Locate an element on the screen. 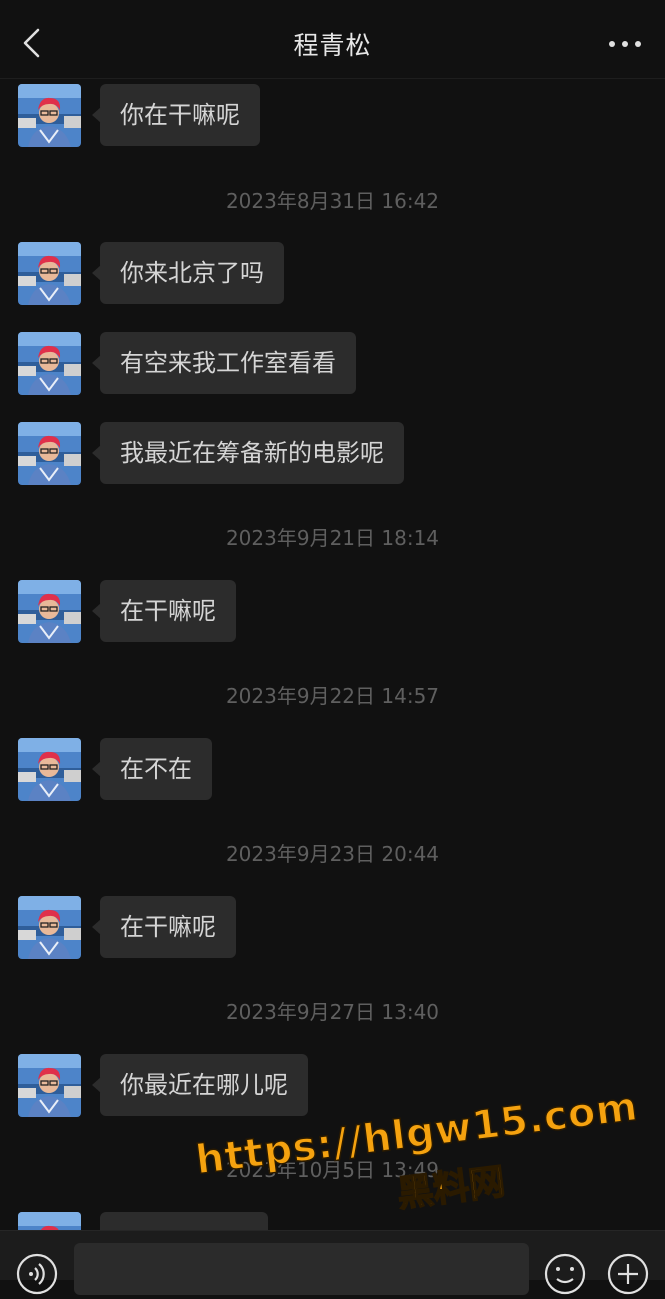 The height and width of the screenshot is (1299, 665). timestamp: 2023年10月5日 13:49 is located at coordinates (332, 1170).